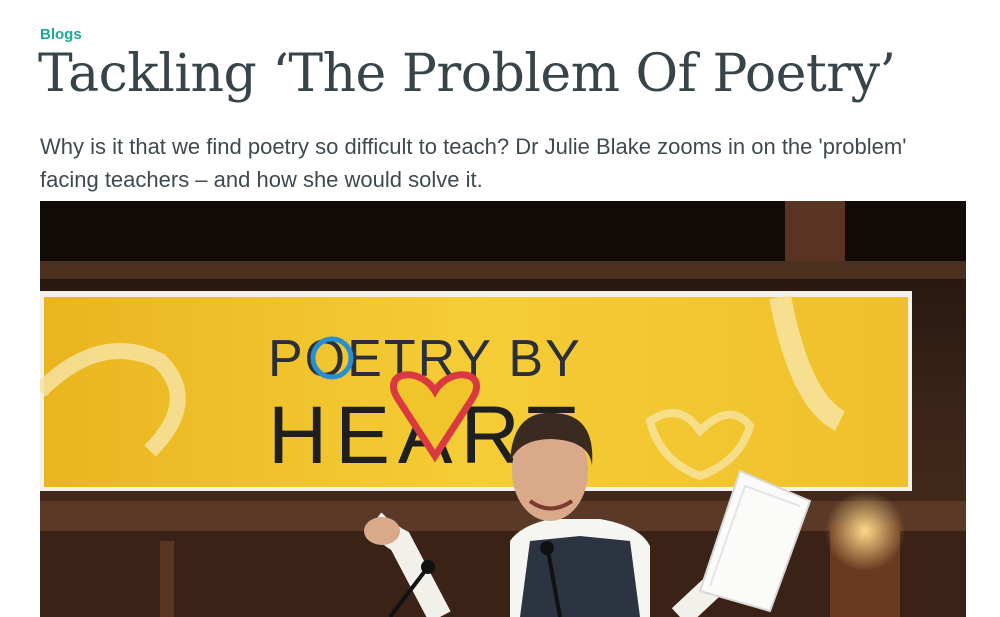 The image size is (1000, 617). What do you see at coordinates (61, 34) in the screenshot?
I see `category-link: Blogs` at bounding box center [61, 34].